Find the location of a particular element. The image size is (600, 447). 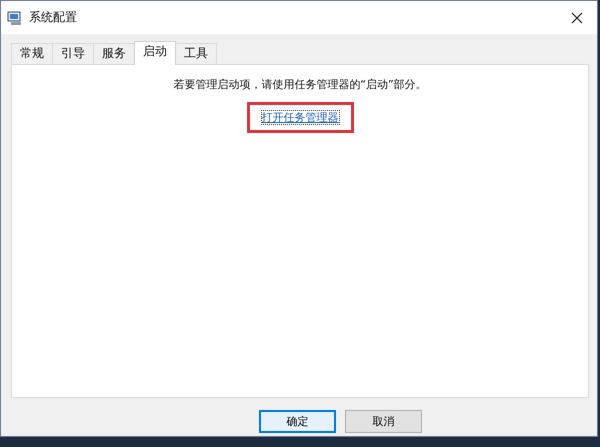

task-manager-link: 打开任务管理器 is located at coordinates (300, 117).